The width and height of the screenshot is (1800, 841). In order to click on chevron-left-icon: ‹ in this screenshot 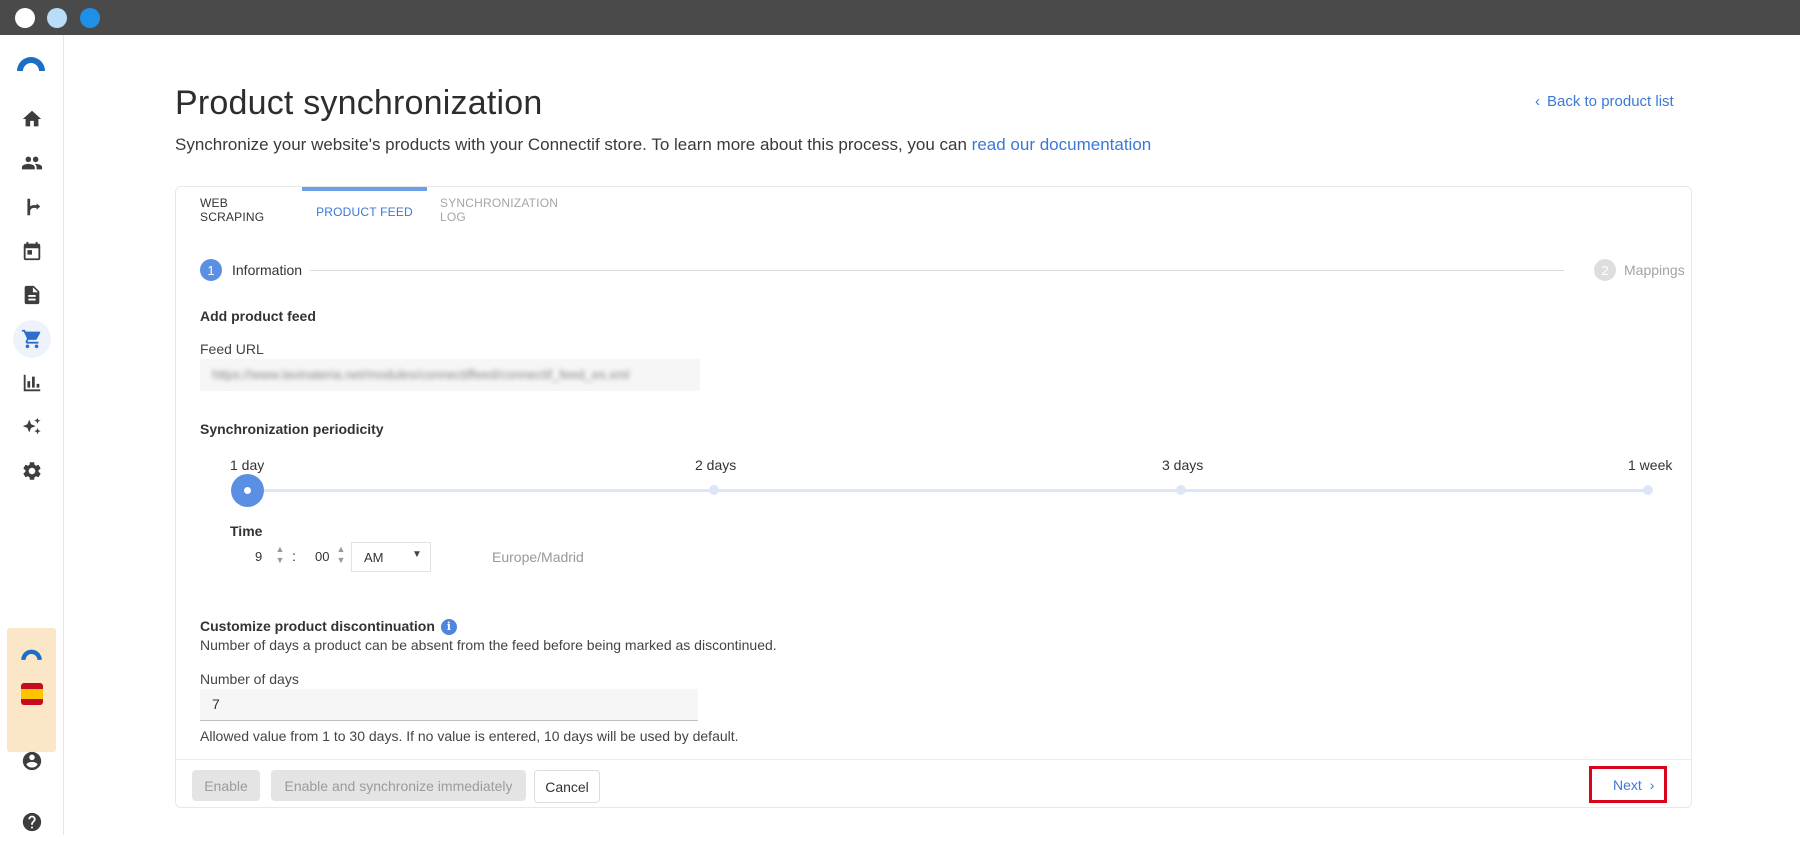, I will do `click(1537, 101)`.